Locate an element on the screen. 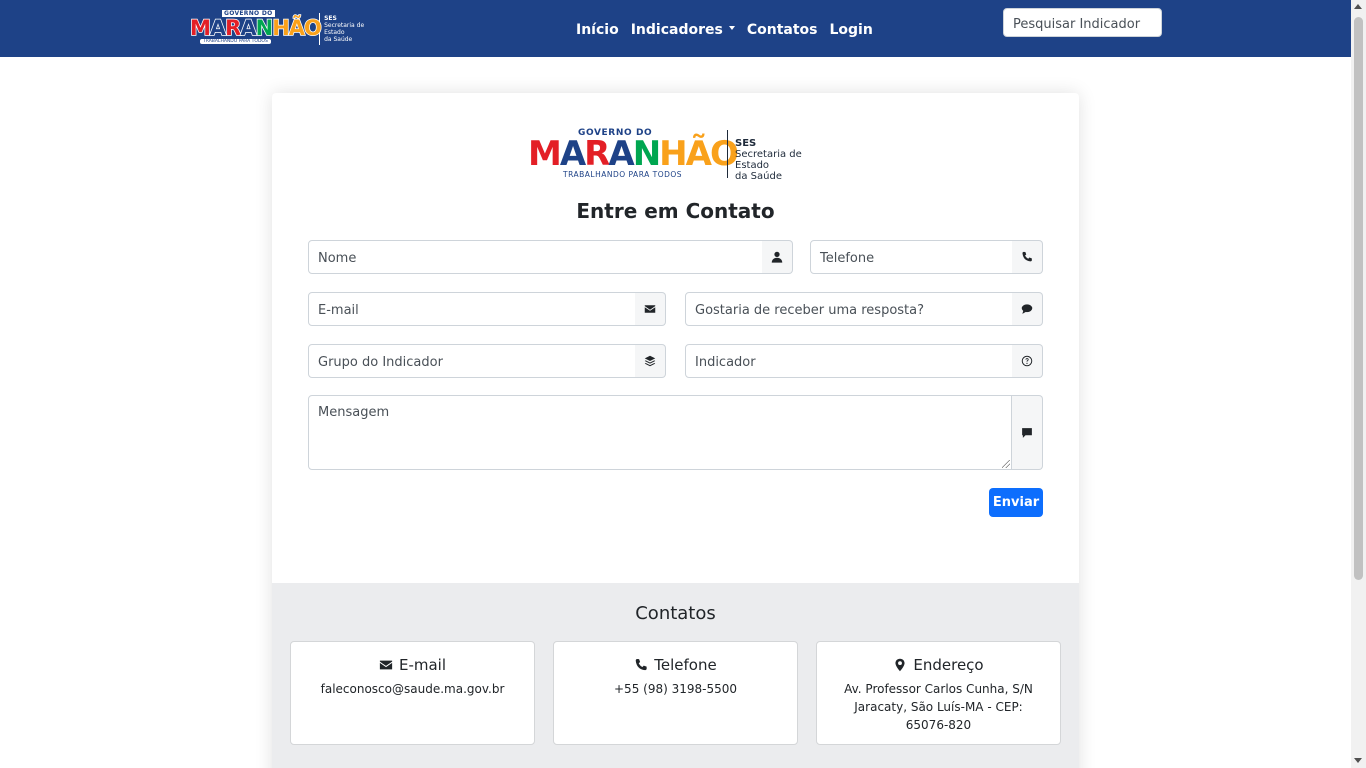  logo-ses: SES Secretaria de Estado da Saúde is located at coordinates (344, 29).